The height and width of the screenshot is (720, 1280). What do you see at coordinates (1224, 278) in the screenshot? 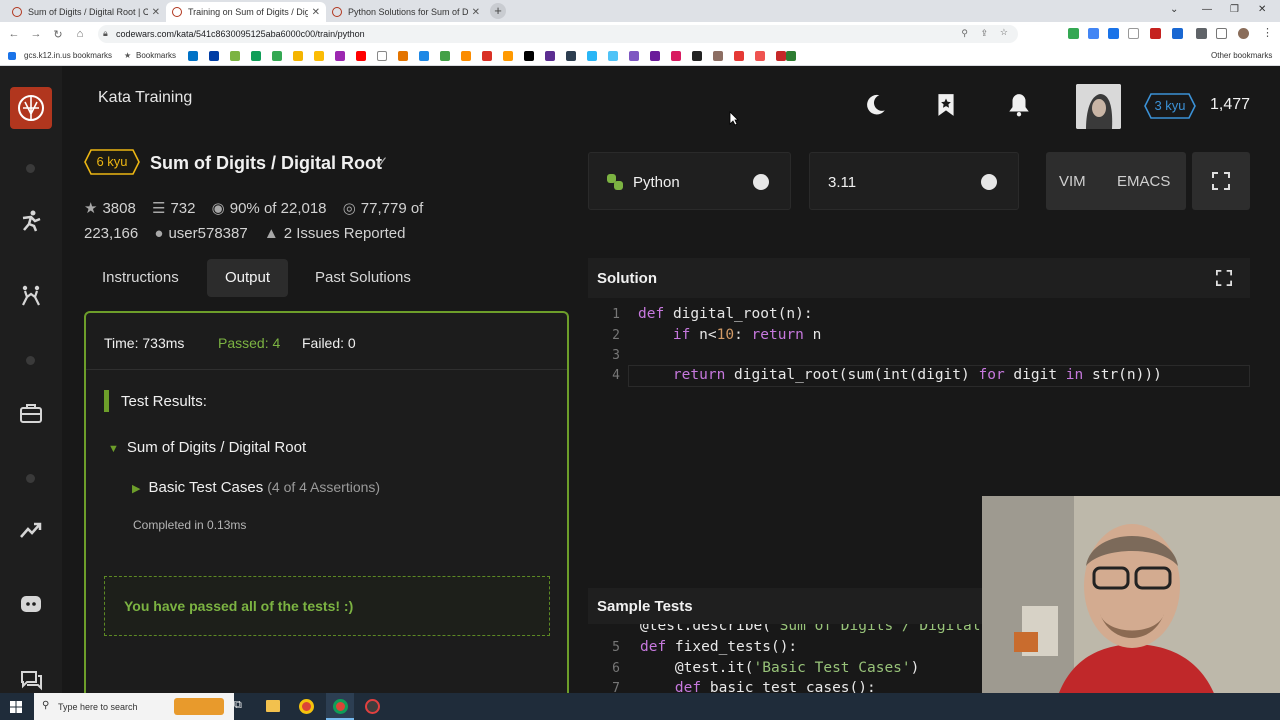
I see `expand-icon` at bounding box center [1224, 278].